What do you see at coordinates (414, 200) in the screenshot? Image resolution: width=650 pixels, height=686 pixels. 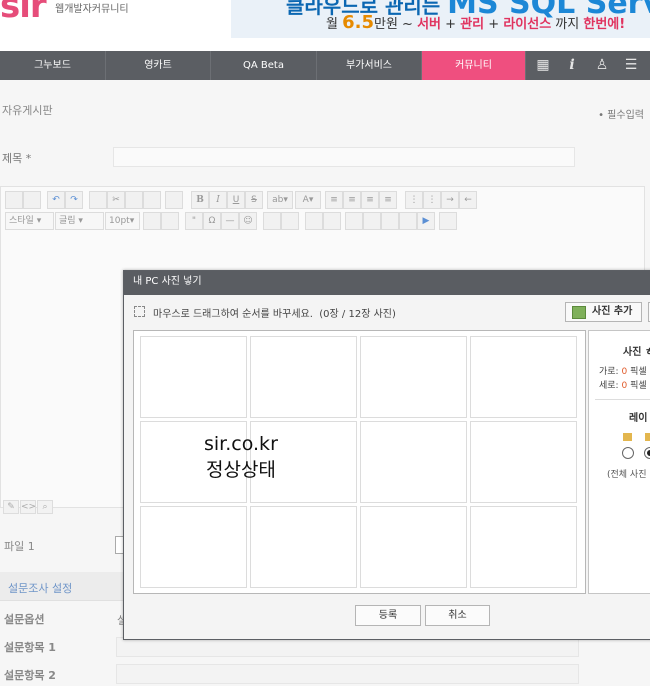 I see `ordered-list-icon: ⋮` at bounding box center [414, 200].